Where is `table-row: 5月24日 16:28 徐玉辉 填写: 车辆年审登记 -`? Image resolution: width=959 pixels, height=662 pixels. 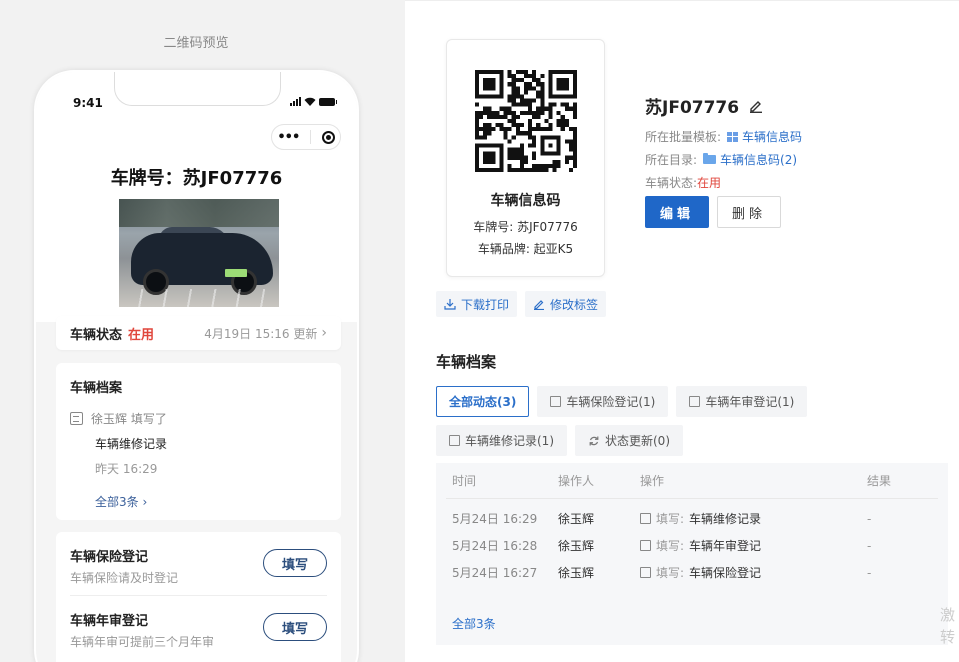
table-row: 5月24日 16:28 徐玉辉 填写: 车辆年审登记 - is located at coordinates (692, 545).